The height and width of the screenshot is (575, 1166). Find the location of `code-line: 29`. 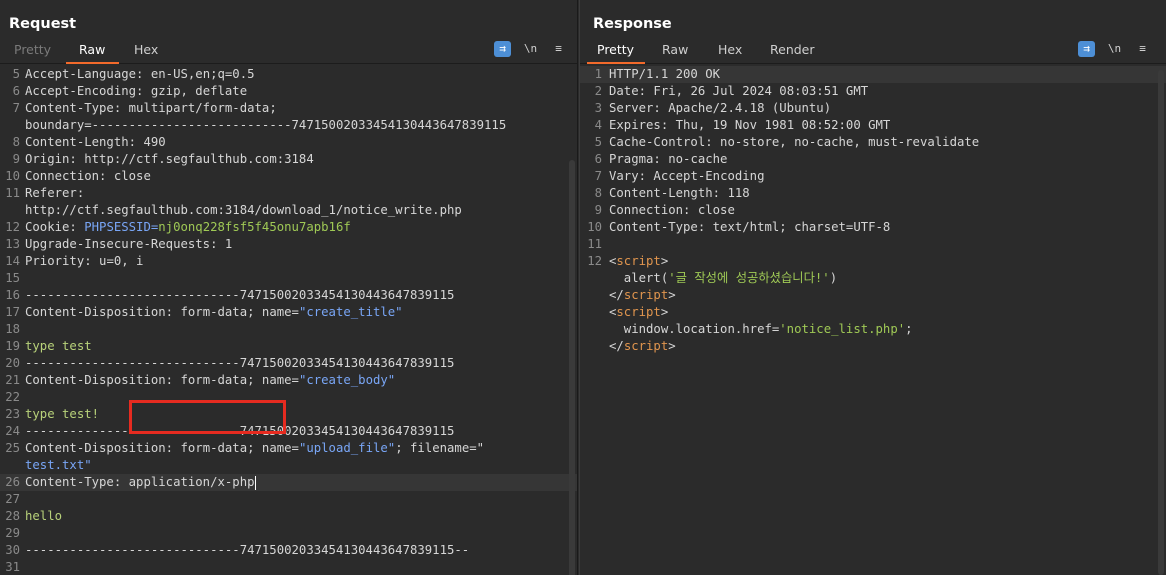

code-line: 29 is located at coordinates (288, 533).